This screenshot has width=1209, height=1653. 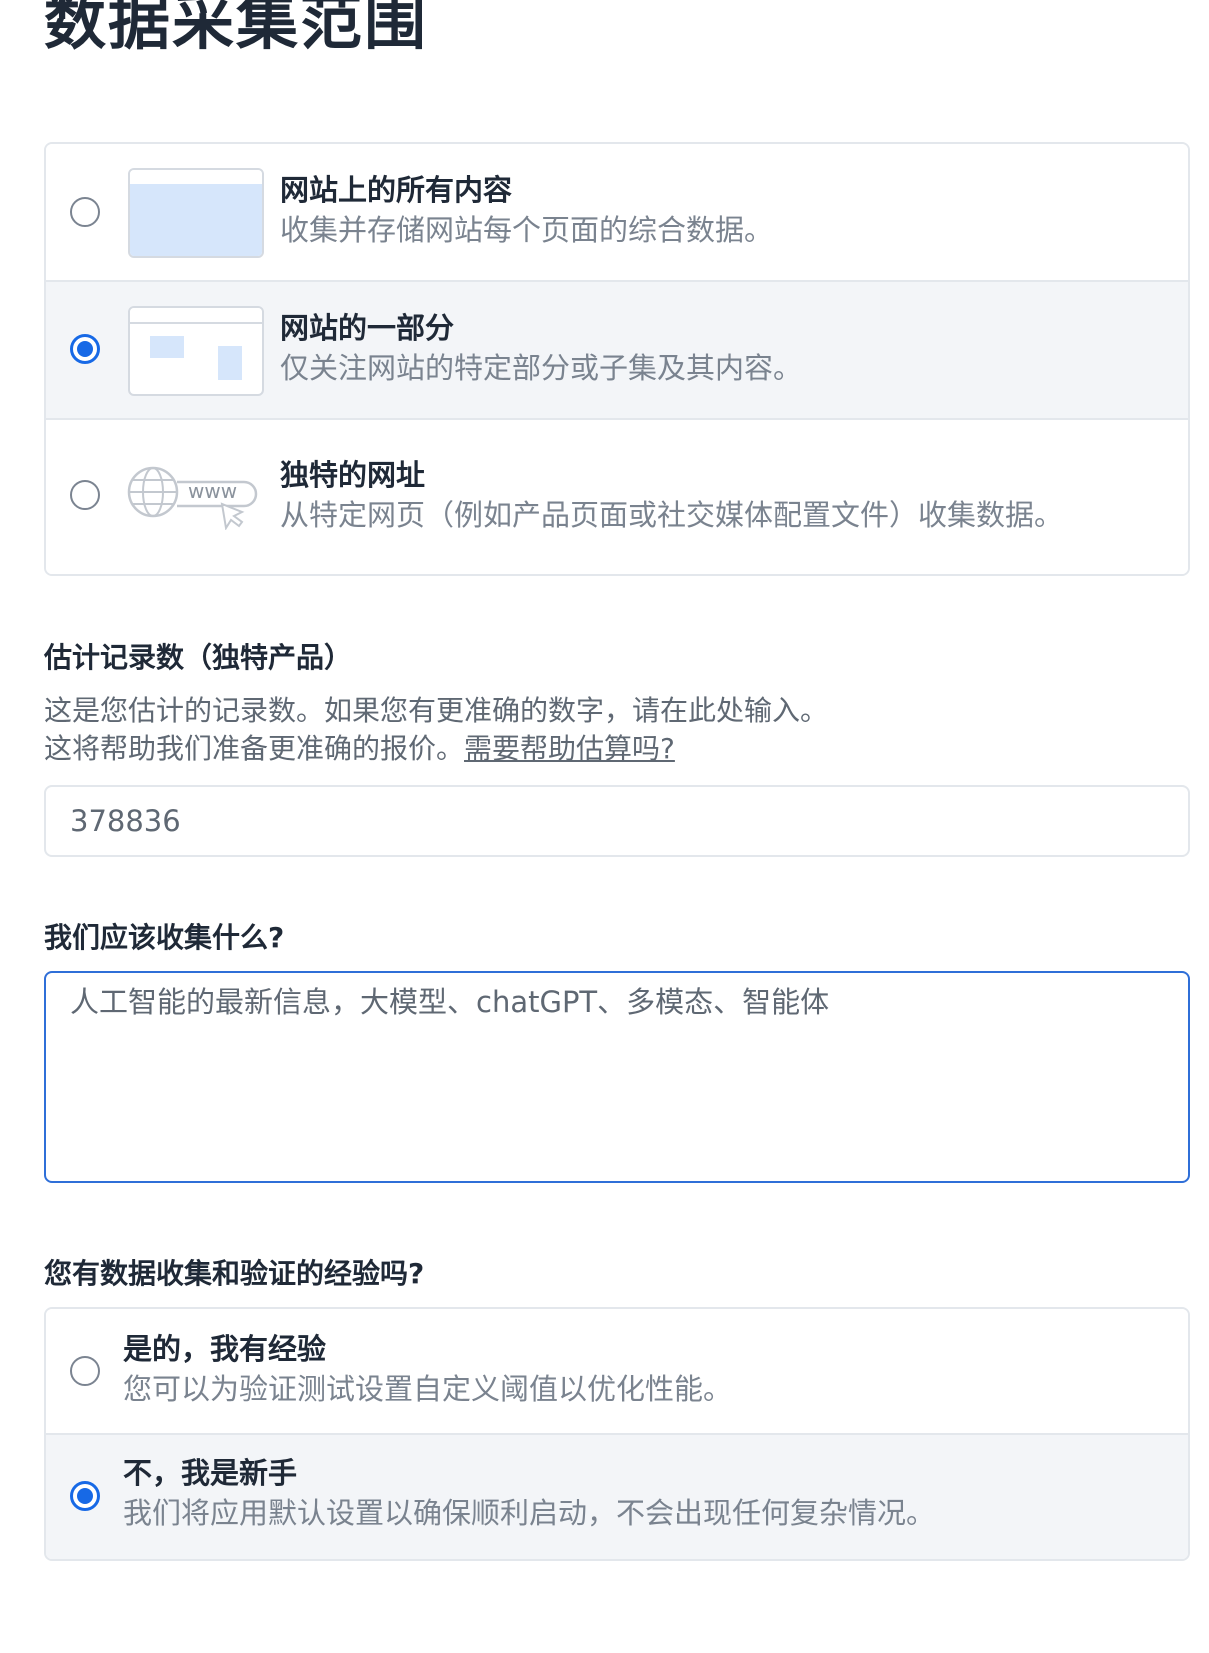 I want to click on collect-label: 我们应该收集什么?, so click(x=164, y=937).